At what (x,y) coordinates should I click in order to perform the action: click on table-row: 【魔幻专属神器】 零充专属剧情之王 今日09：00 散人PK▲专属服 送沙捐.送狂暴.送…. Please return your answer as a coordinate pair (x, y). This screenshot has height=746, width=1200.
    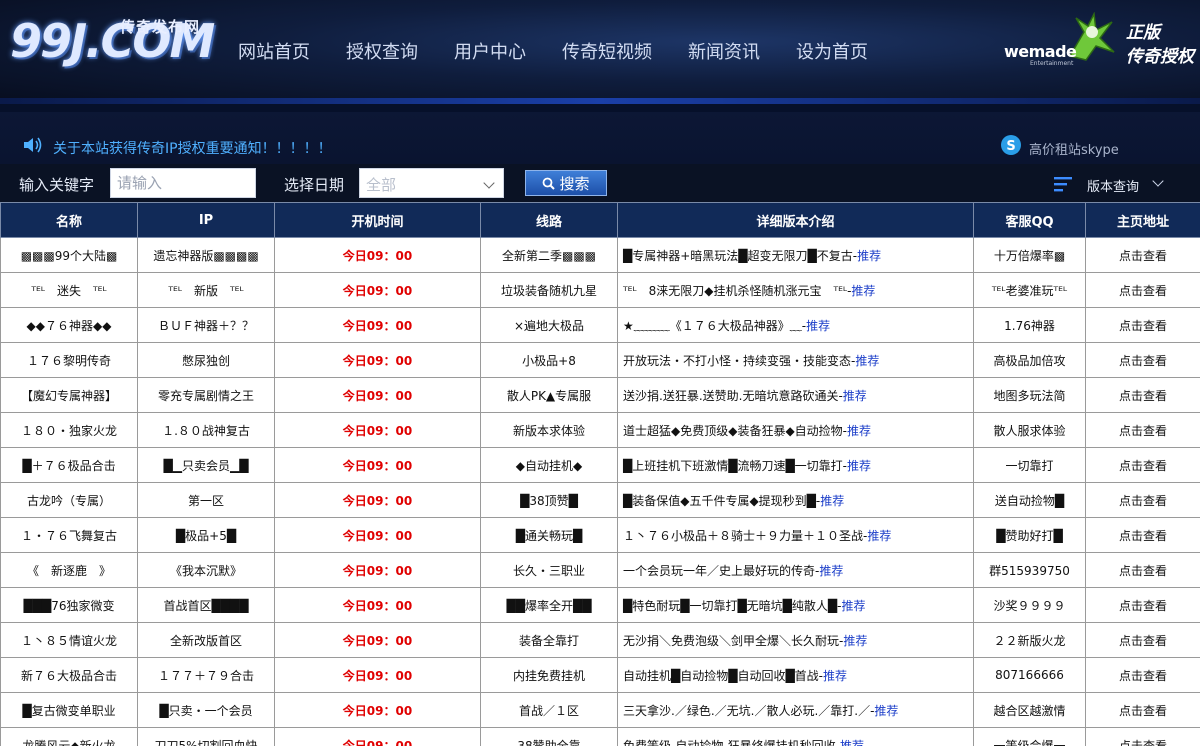
    Looking at the image, I should click on (600, 395).